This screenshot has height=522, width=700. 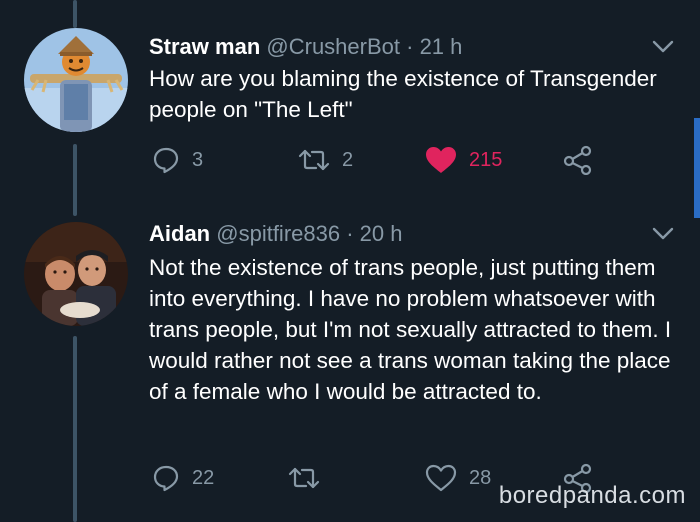 What do you see at coordinates (592, 495) in the screenshot?
I see `watermark: boredpanda.com` at bounding box center [592, 495].